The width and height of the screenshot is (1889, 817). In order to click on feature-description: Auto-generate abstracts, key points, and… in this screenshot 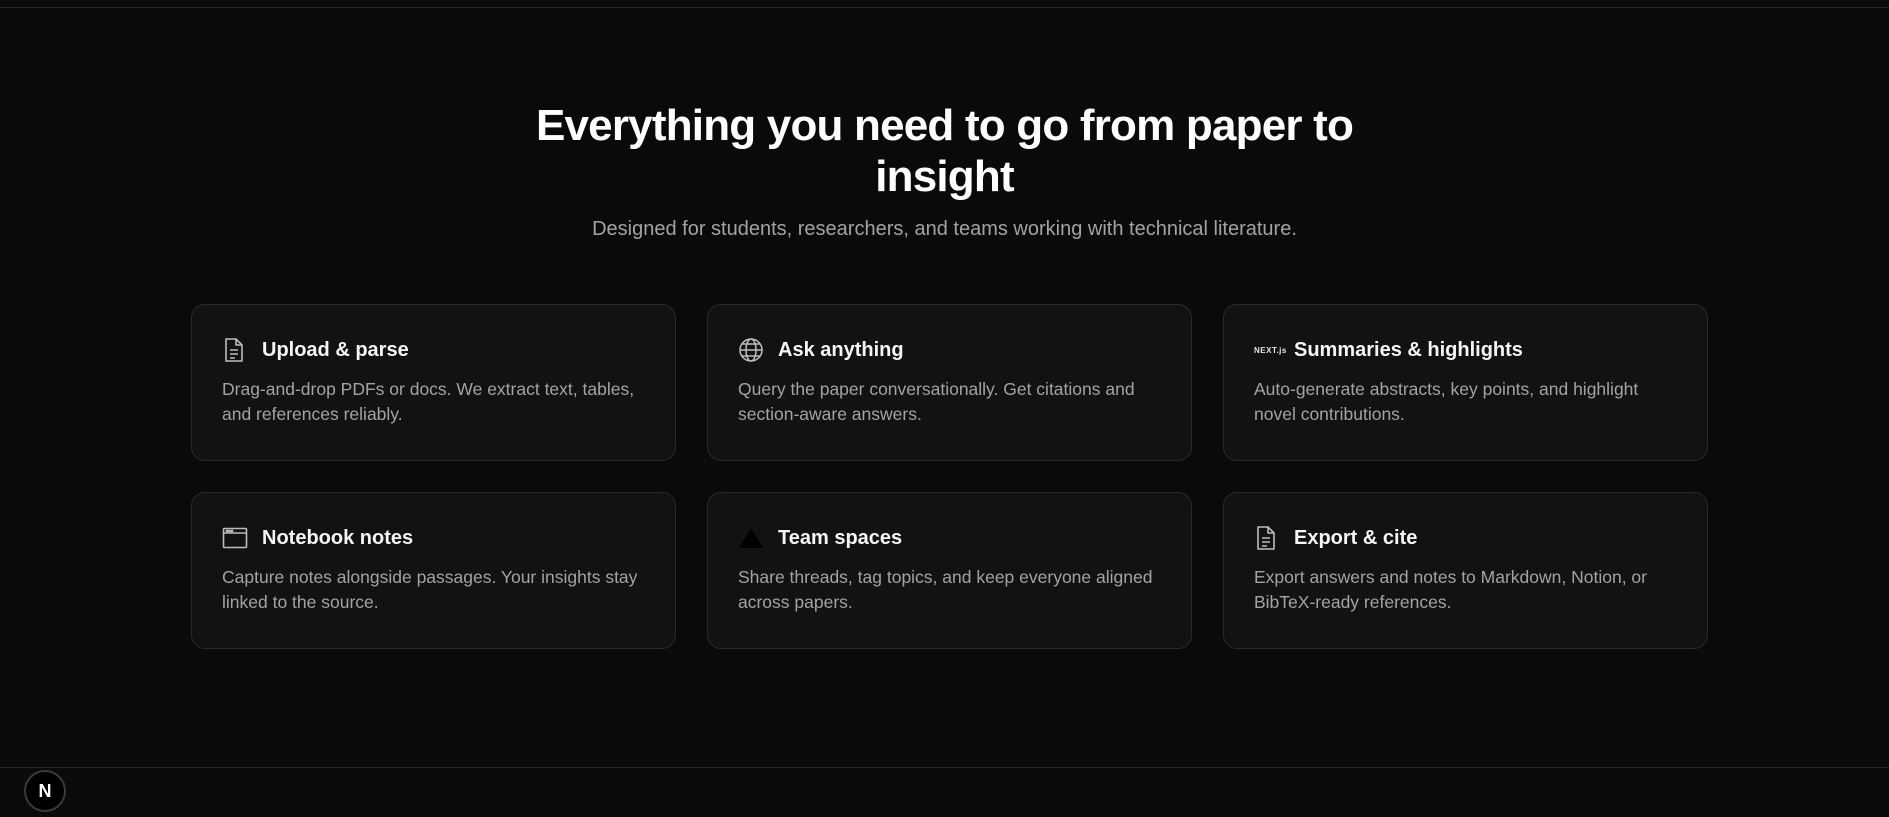, I will do `click(1446, 401)`.